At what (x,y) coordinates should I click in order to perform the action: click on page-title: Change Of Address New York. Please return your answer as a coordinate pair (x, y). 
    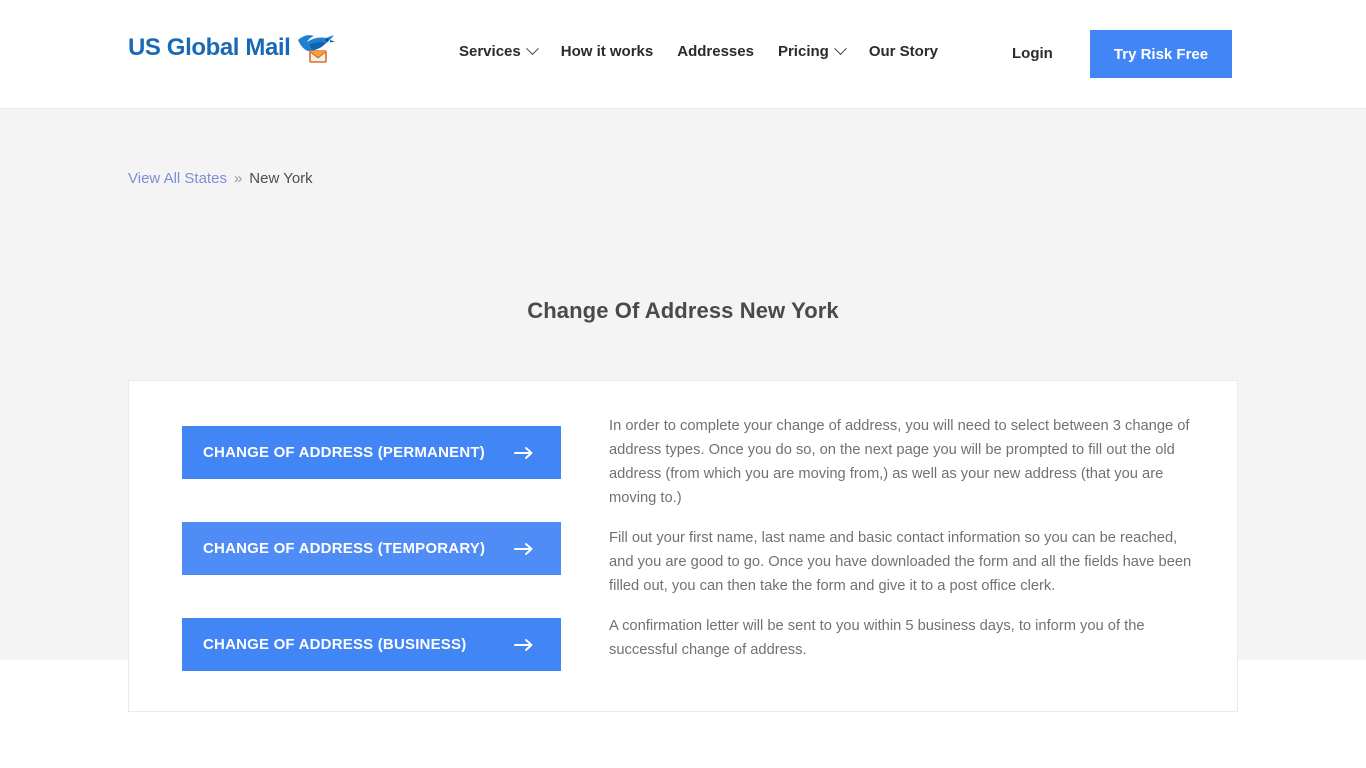
    Looking at the image, I should click on (683, 310).